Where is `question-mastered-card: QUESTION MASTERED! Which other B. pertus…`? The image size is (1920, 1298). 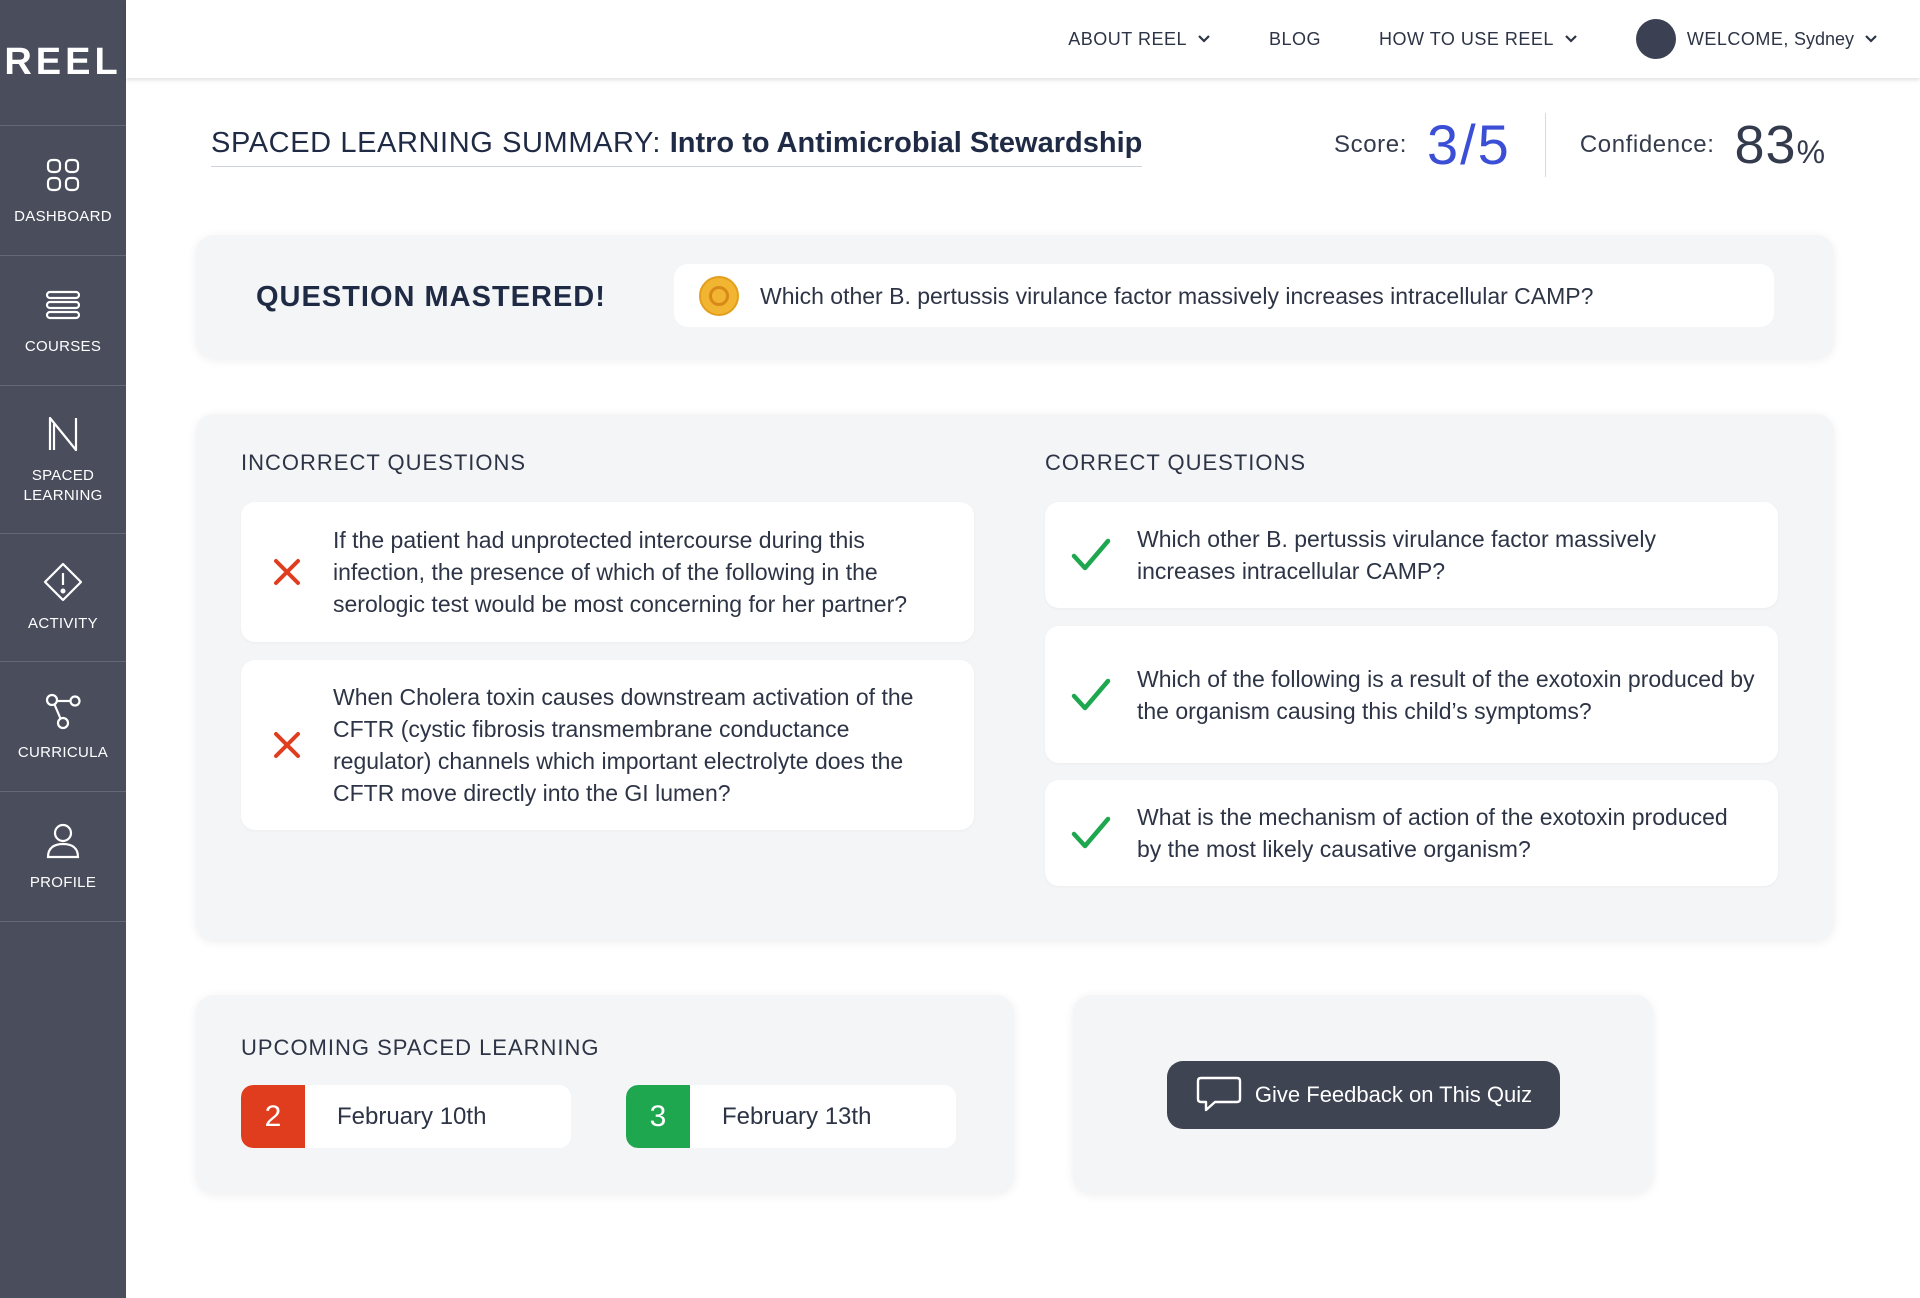
question-mastered-card: QUESTION MASTERED! Which other B. pertus… is located at coordinates (1015, 296).